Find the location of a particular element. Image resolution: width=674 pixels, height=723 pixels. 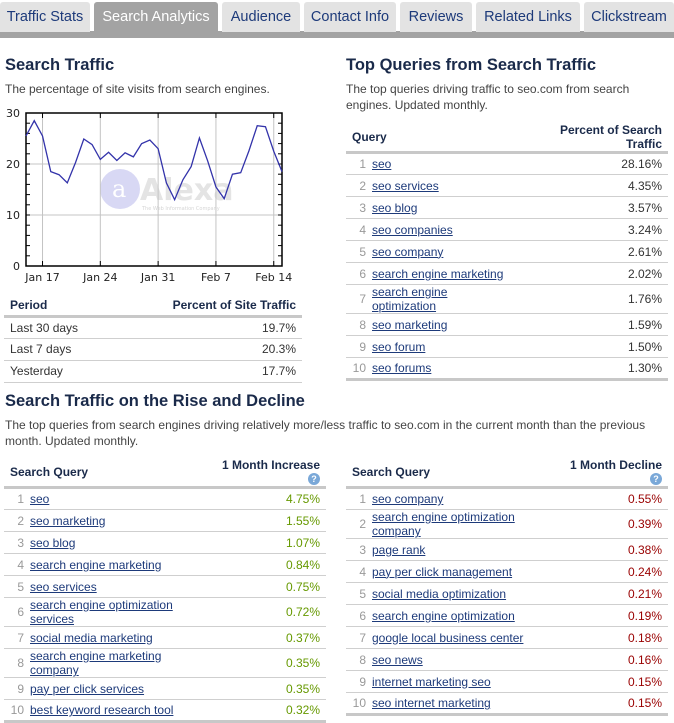

query-value: 4.75% is located at coordinates (267, 499).